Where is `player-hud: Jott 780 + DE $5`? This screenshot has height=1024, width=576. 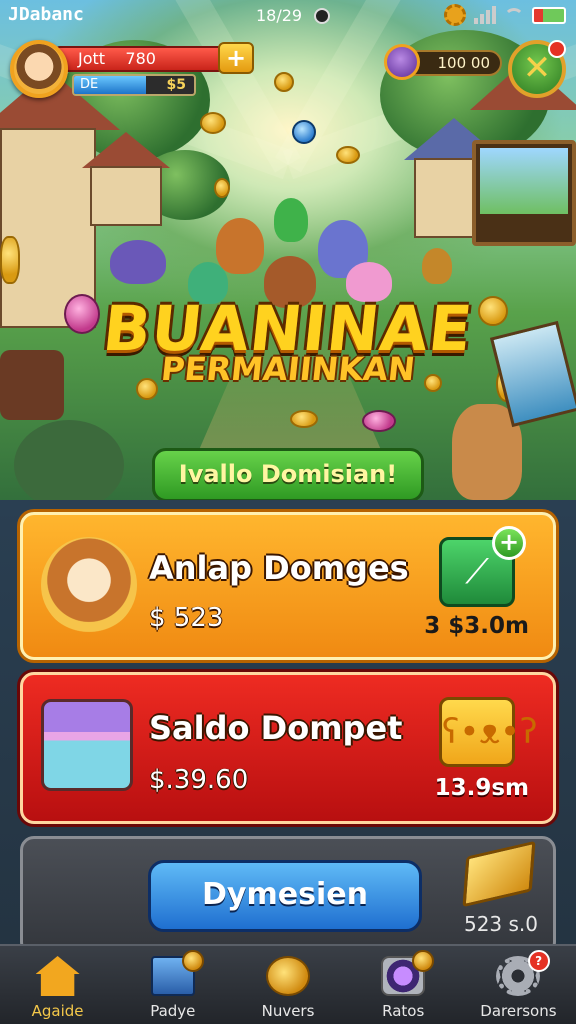 player-hud: Jott 780 + DE $5 is located at coordinates (132, 70).